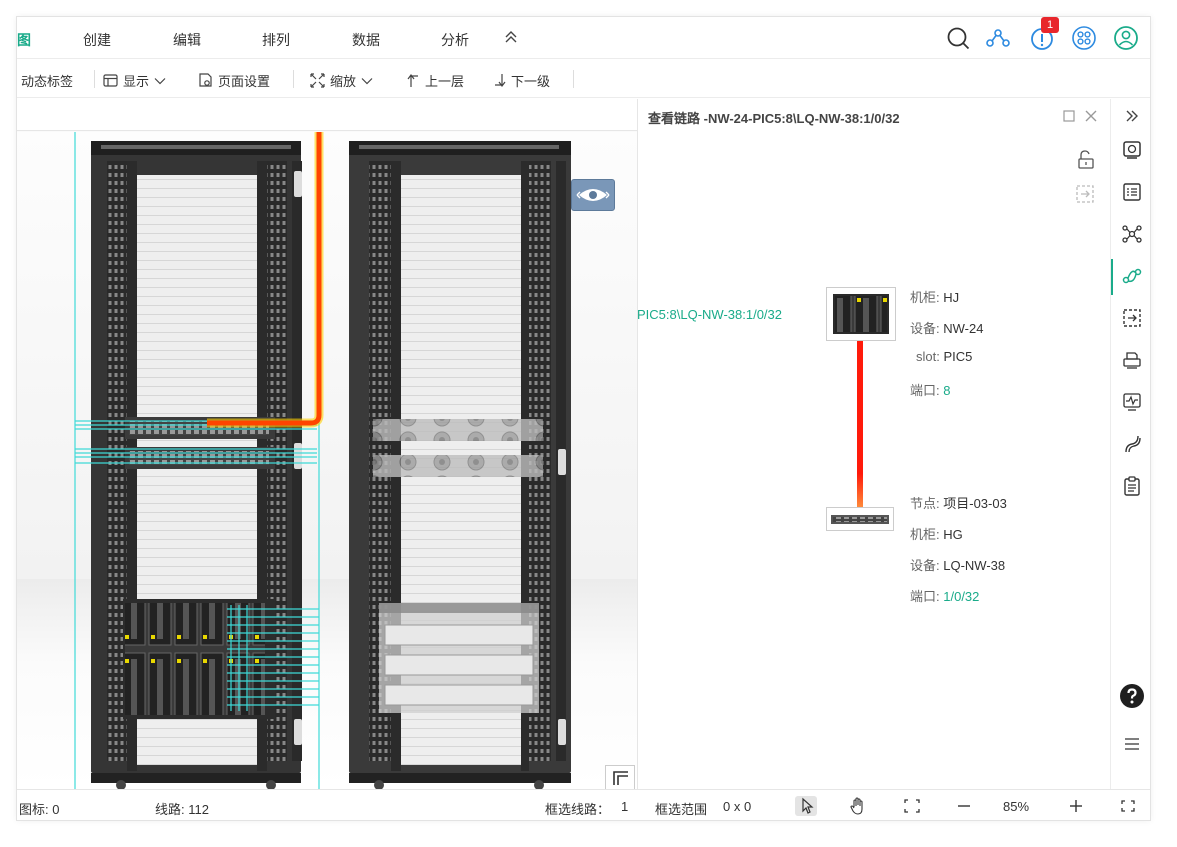  Describe the element at coordinates (244, 81) in the screenshot. I see `page-settings-label: 页面设置` at that location.